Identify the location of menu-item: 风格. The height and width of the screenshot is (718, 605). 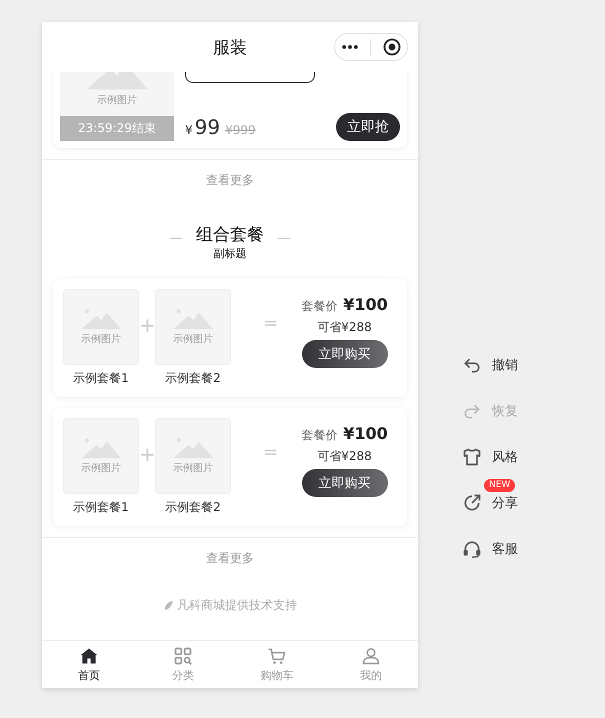
(505, 457).